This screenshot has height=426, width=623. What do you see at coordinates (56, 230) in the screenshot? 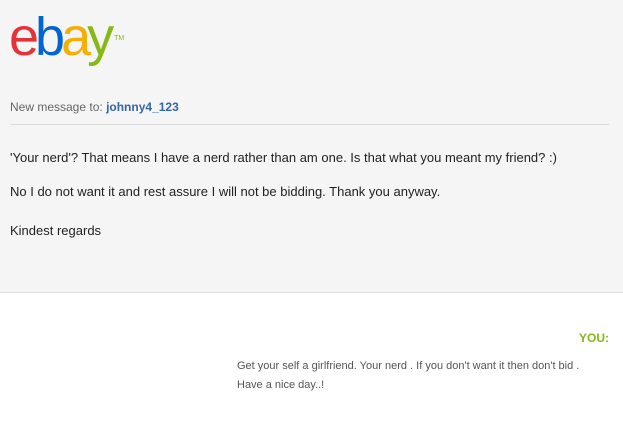
I see `message-line-3: Kindest regards` at bounding box center [56, 230].